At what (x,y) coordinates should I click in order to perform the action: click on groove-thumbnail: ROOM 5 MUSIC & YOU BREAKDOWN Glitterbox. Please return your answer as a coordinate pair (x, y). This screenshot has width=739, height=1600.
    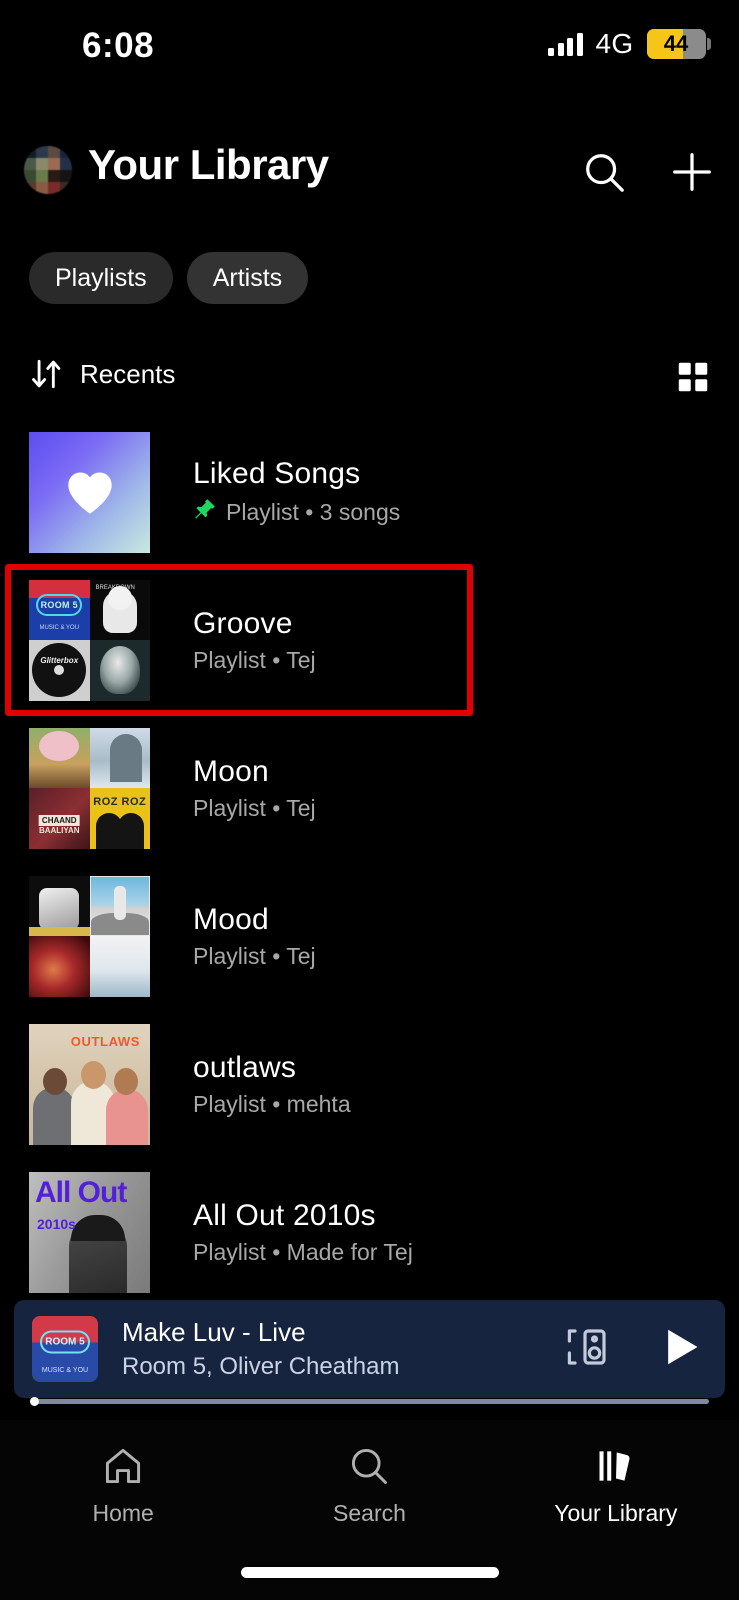
    Looking at the image, I should click on (89, 640).